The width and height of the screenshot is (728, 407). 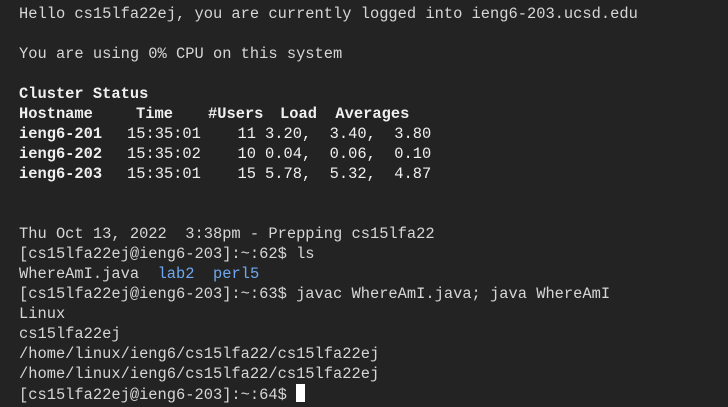 I want to click on time-header: Time, so click(x=154, y=114).